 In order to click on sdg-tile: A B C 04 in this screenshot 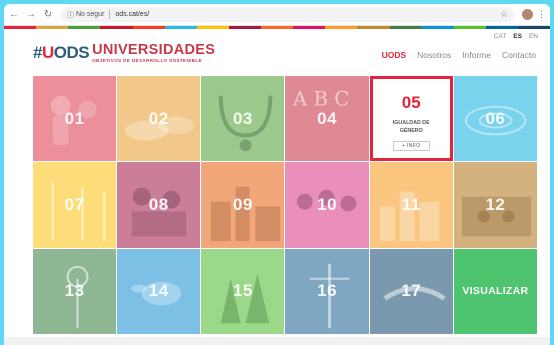, I will do `click(327, 119)`.